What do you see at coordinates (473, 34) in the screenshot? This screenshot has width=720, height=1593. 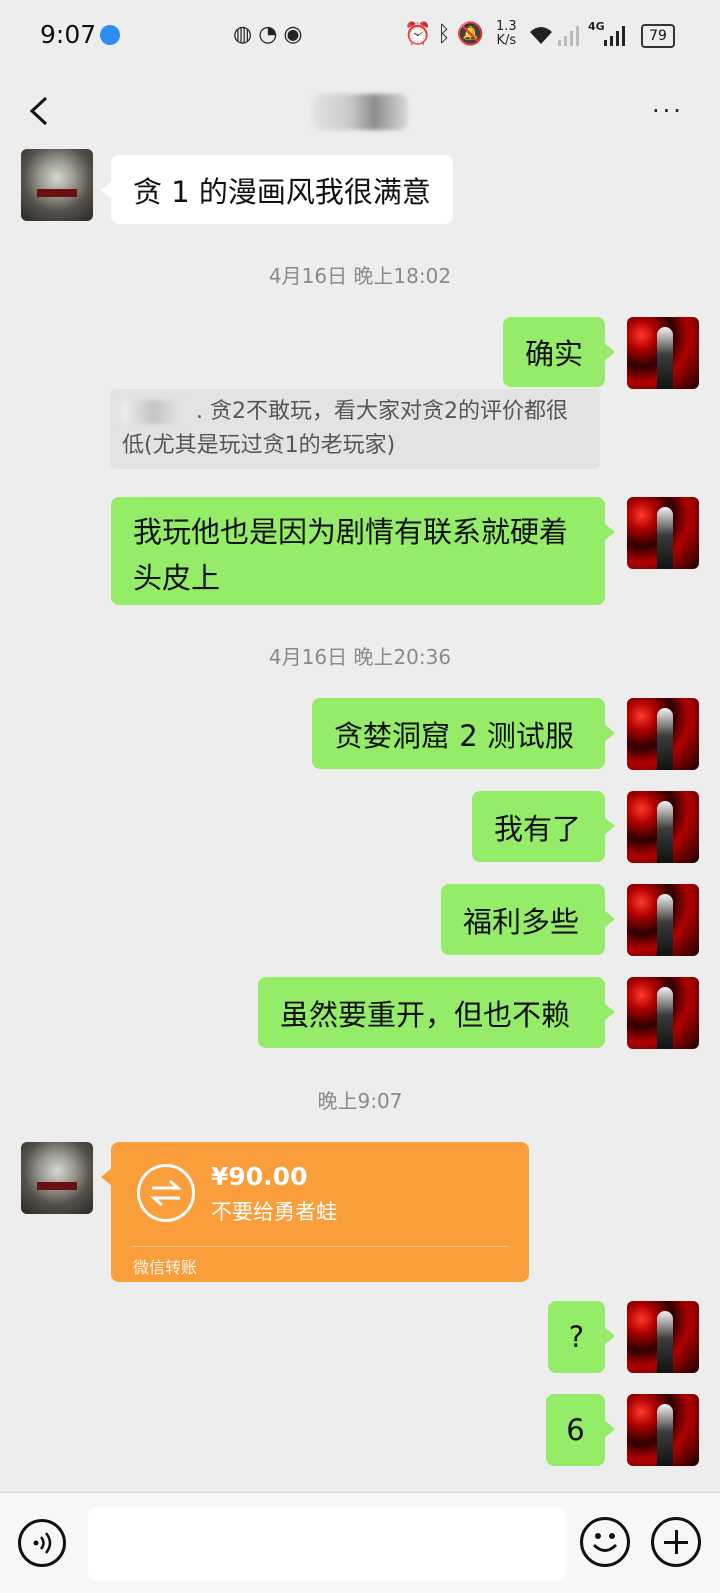 I see `mute-icon: 🔕` at bounding box center [473, 34].